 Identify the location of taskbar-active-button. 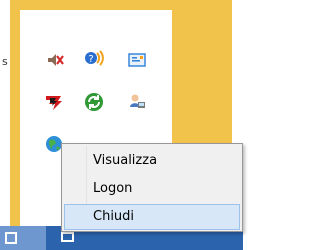
(23, 238).